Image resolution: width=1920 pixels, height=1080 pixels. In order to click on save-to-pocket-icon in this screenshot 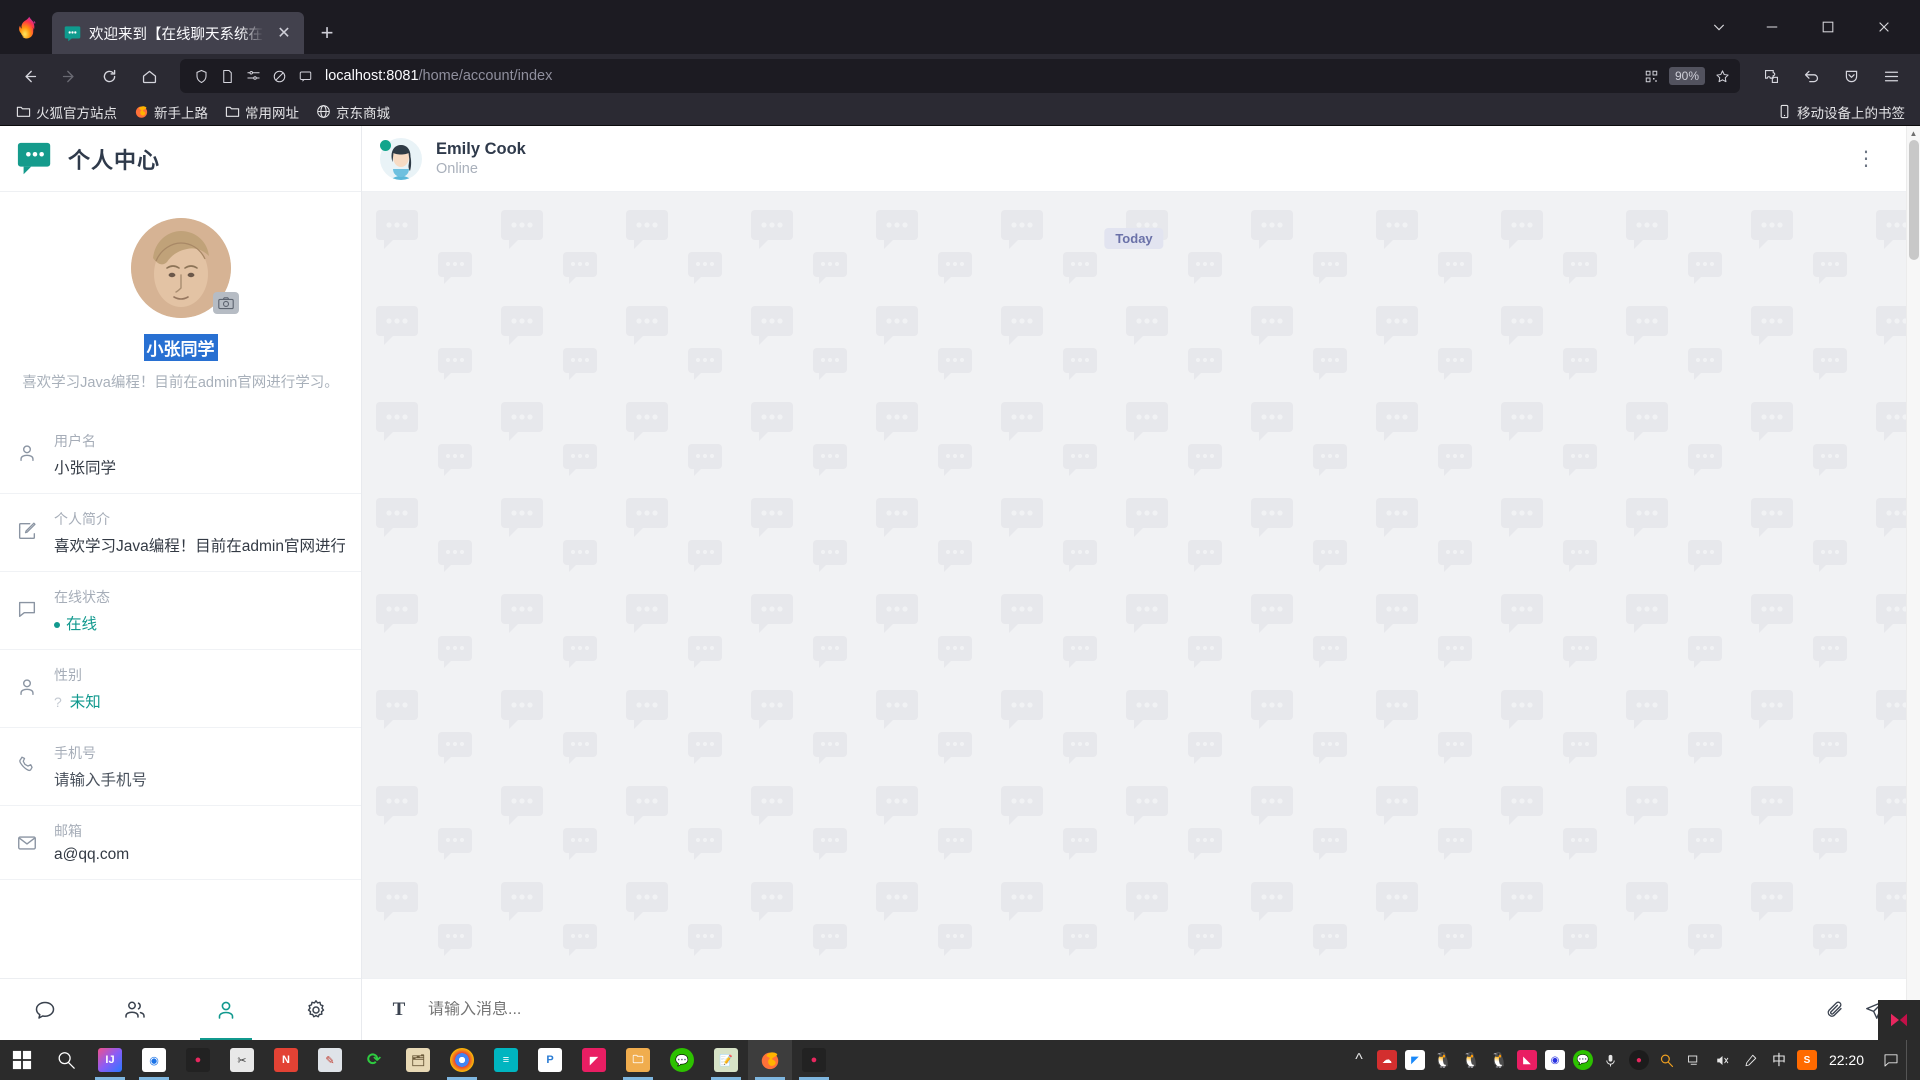, I will do `click(1851, 76)`.